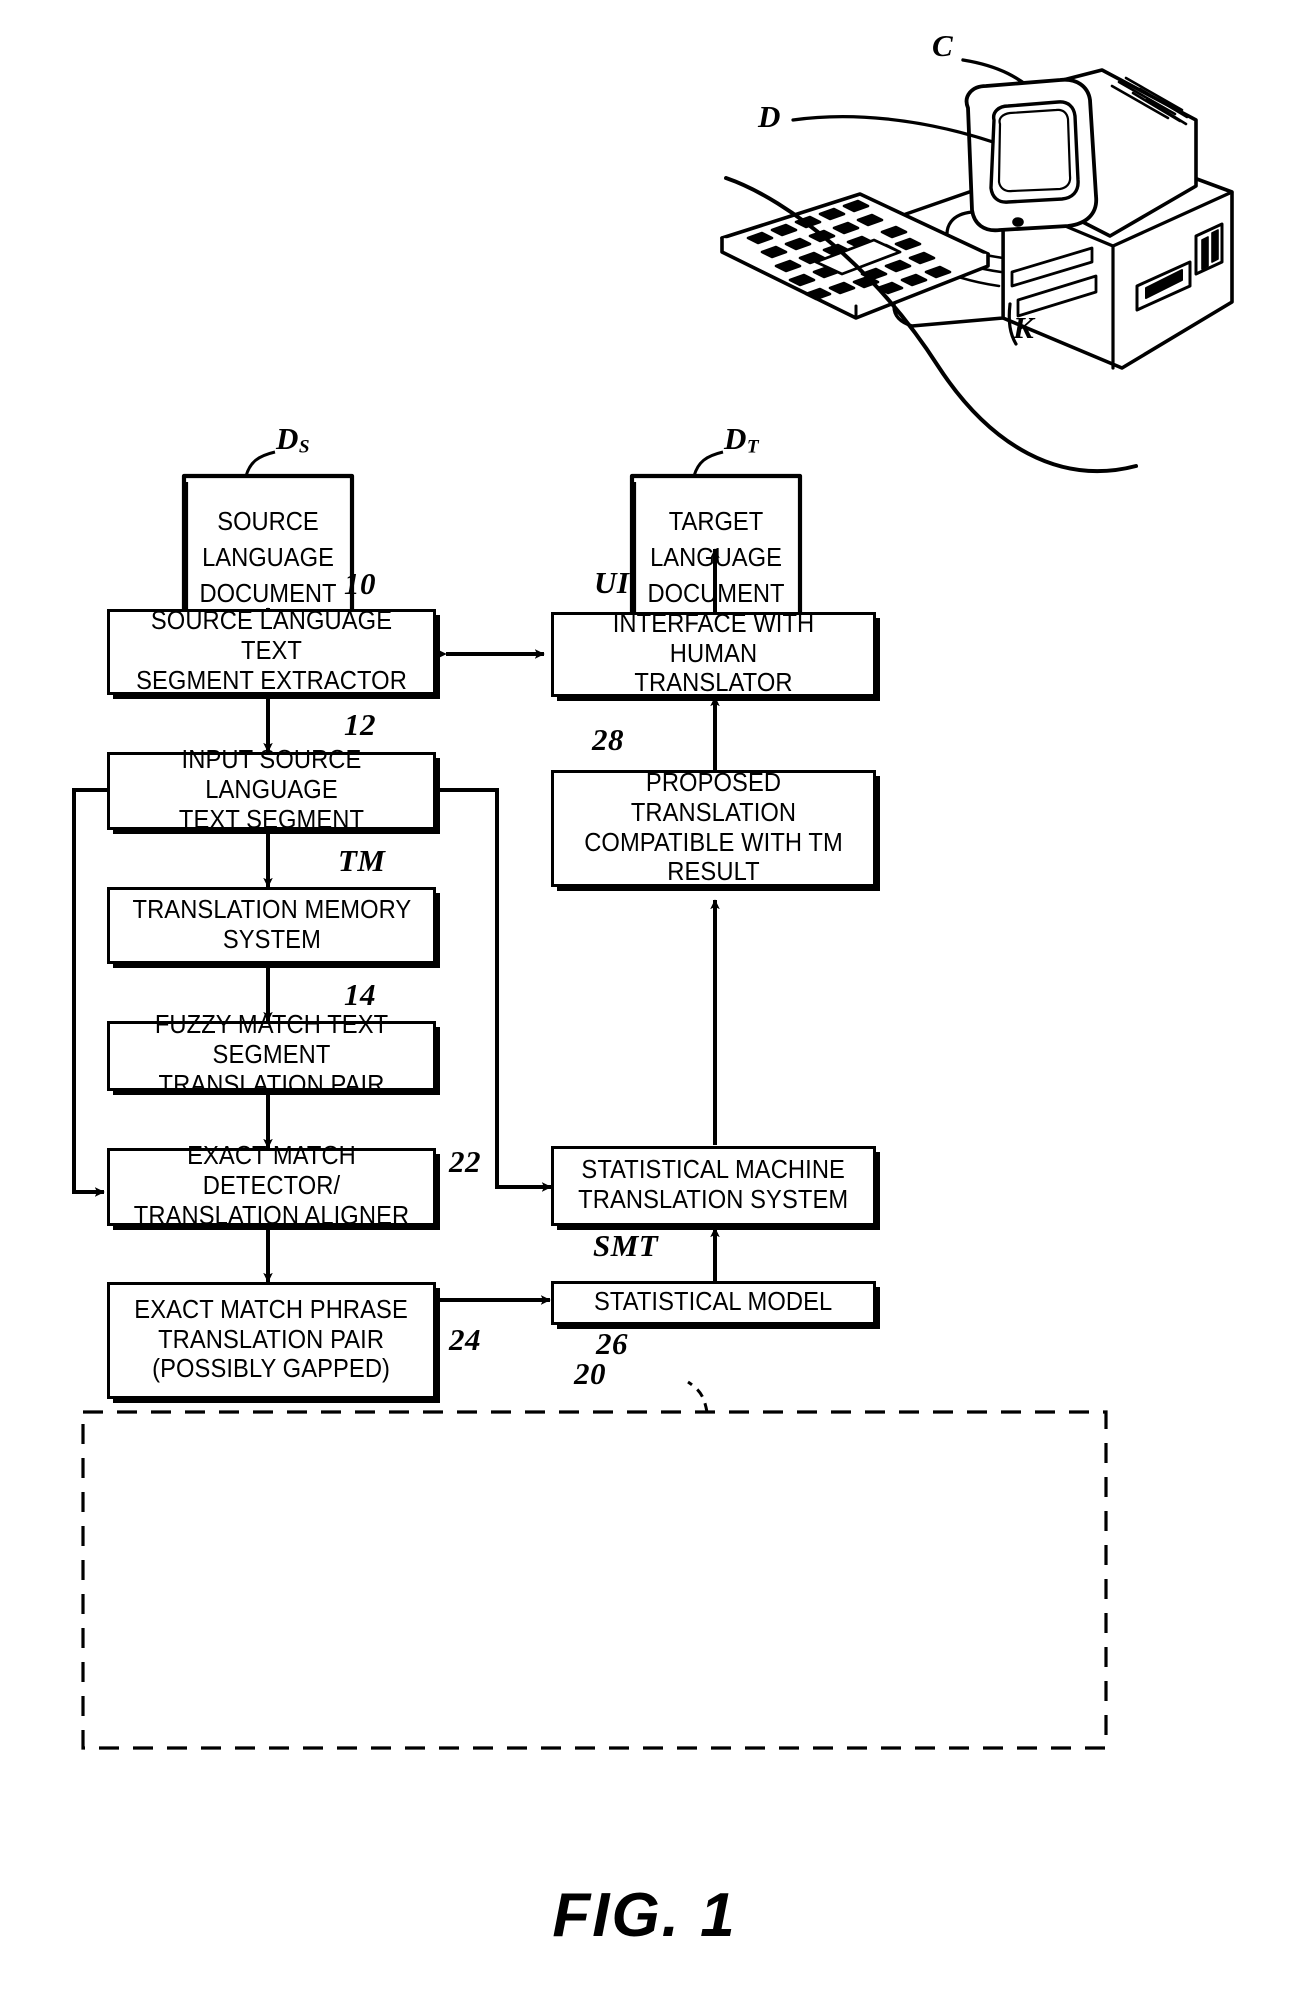  I want to click on box-statistical-model: STATISTICAL MODEL, so click(713, 1303).